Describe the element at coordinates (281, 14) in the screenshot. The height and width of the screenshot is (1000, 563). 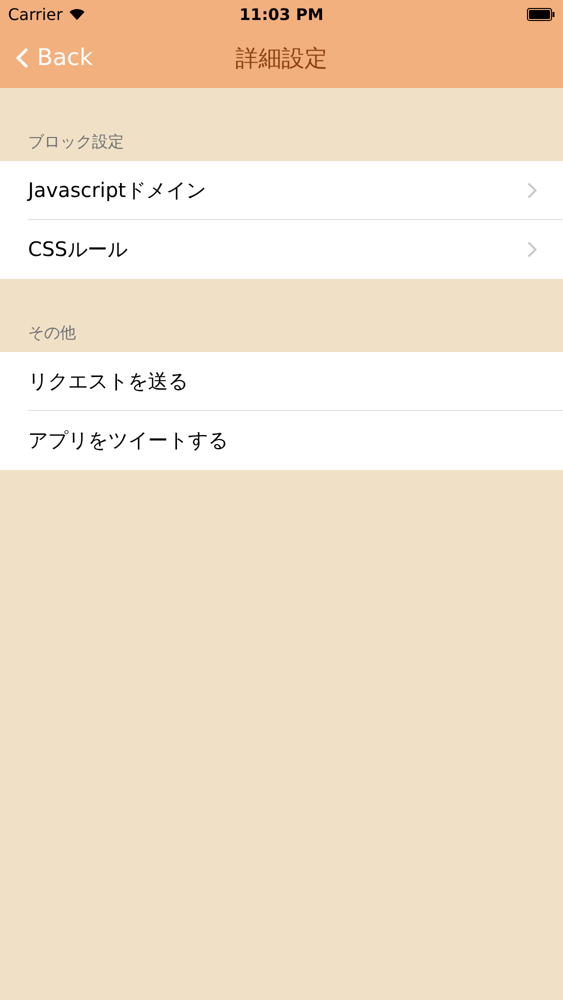
I see `clock-time: 11:03 PM` at that location.